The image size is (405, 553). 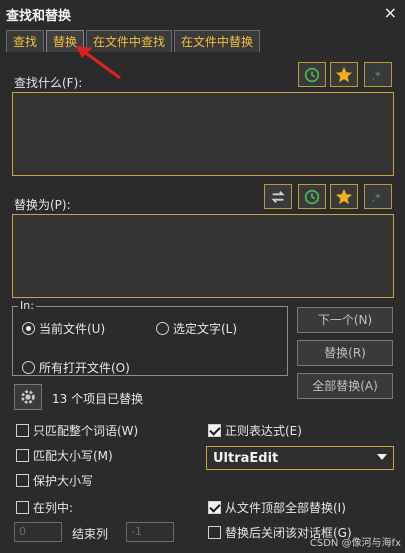 I want to click on preserve-case-checkbox: 保护大小写, so click(x=54, y=480).